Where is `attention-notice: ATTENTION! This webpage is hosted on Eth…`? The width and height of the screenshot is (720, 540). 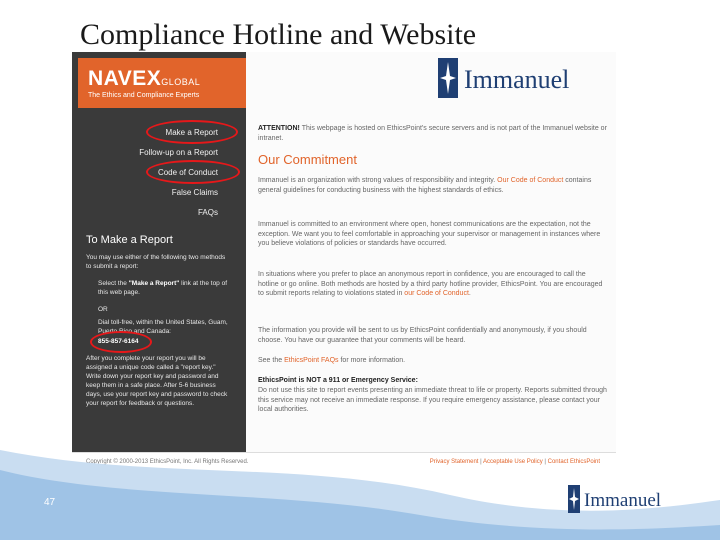 attention-notice: ATTENTION! This webpage is hosted on Eth… is located at coordinates (432, 133).